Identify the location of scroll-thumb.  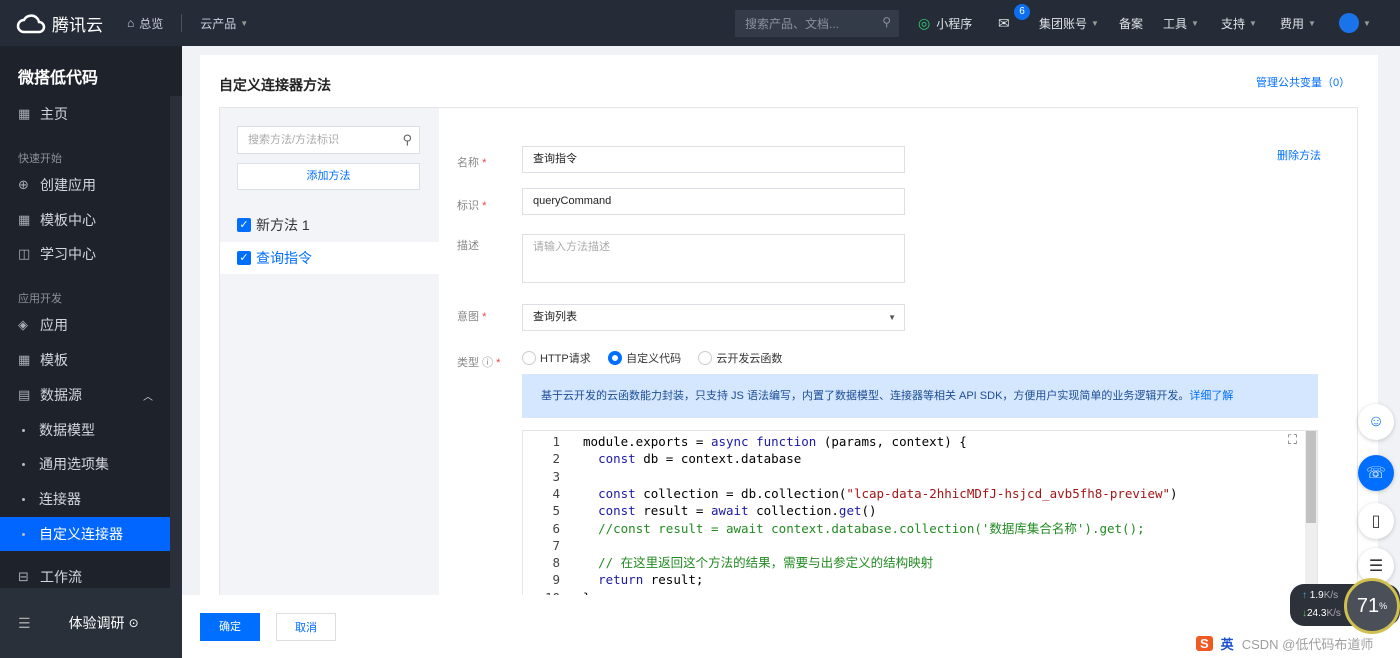
(1311, 477).